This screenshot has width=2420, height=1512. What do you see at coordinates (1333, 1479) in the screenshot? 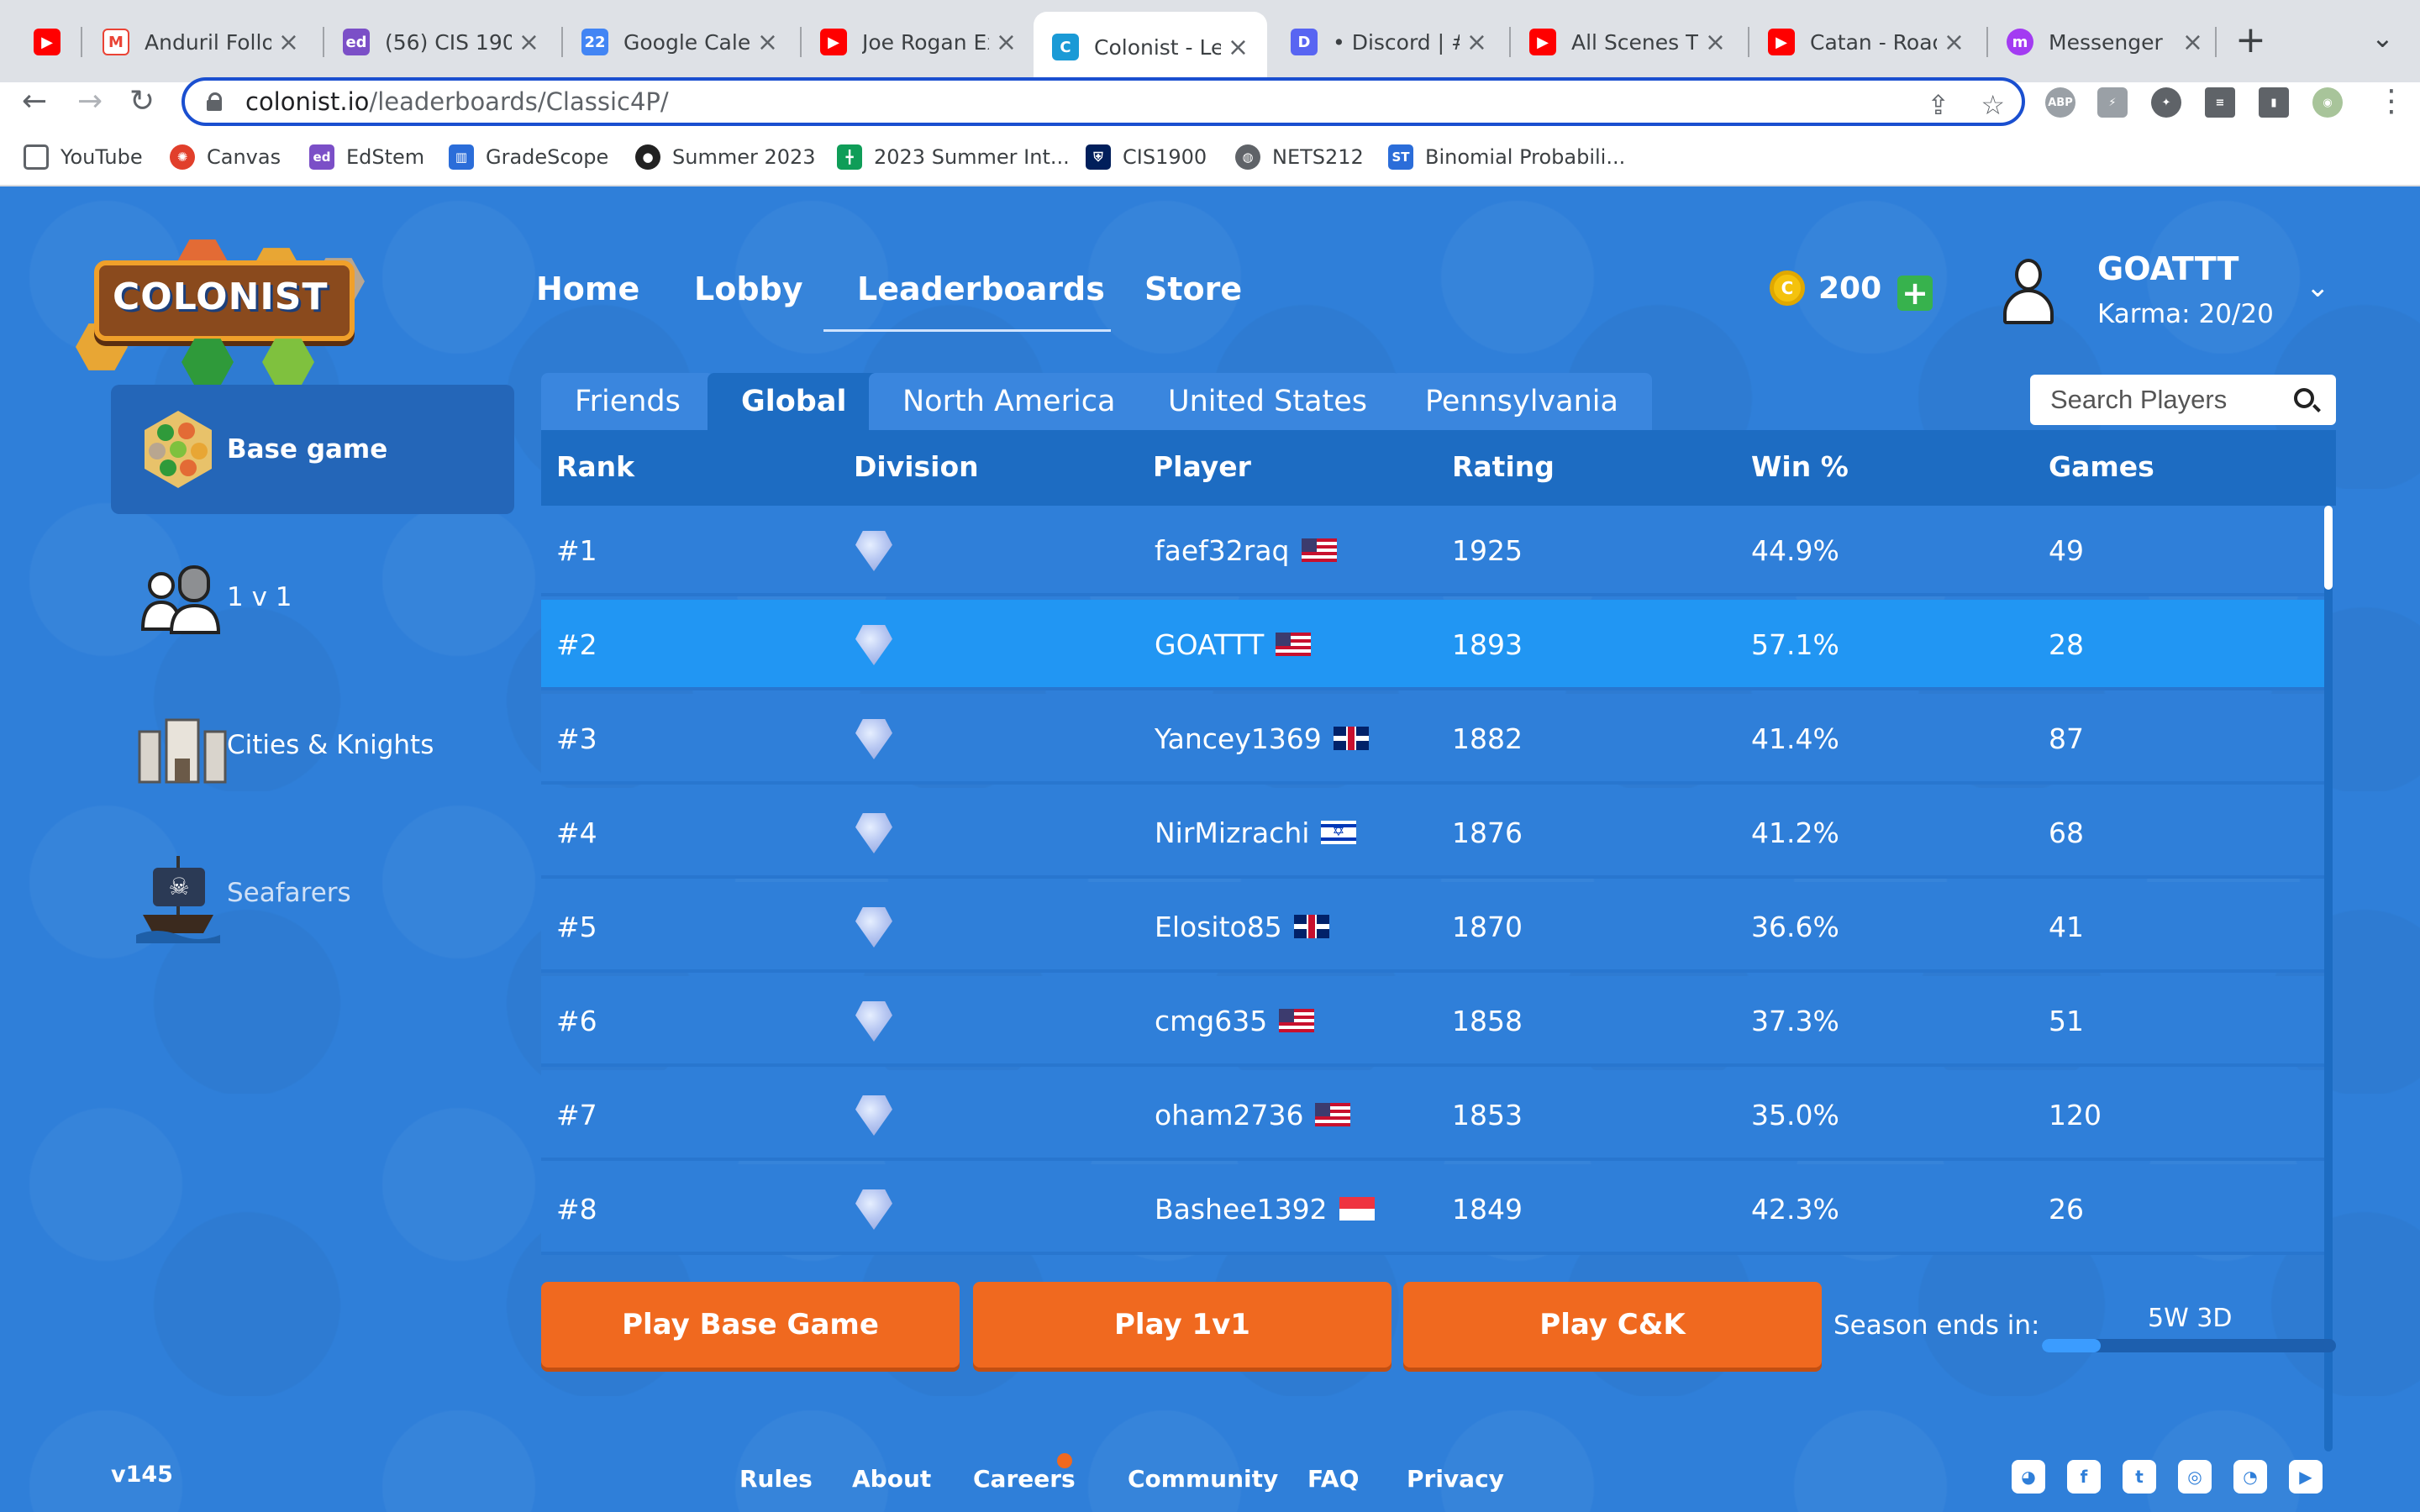
I see `footer-link-faq: FAQ` at bounding box center [1333, 1479].